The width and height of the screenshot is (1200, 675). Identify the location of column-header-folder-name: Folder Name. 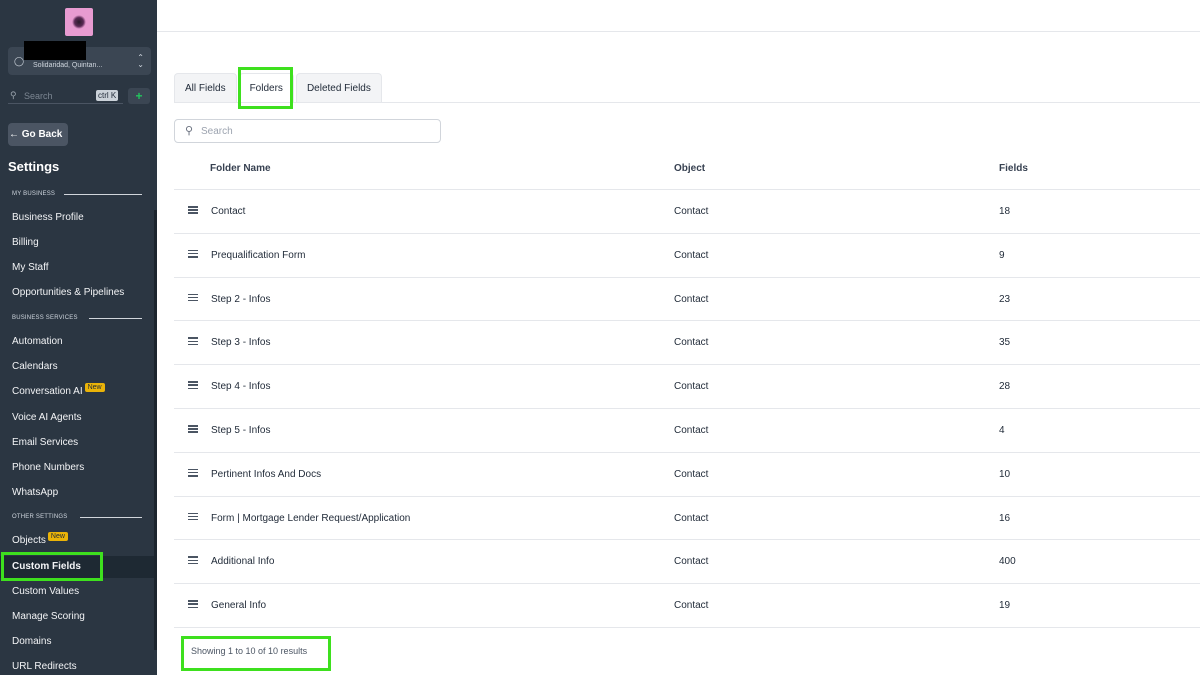
(240, 168).